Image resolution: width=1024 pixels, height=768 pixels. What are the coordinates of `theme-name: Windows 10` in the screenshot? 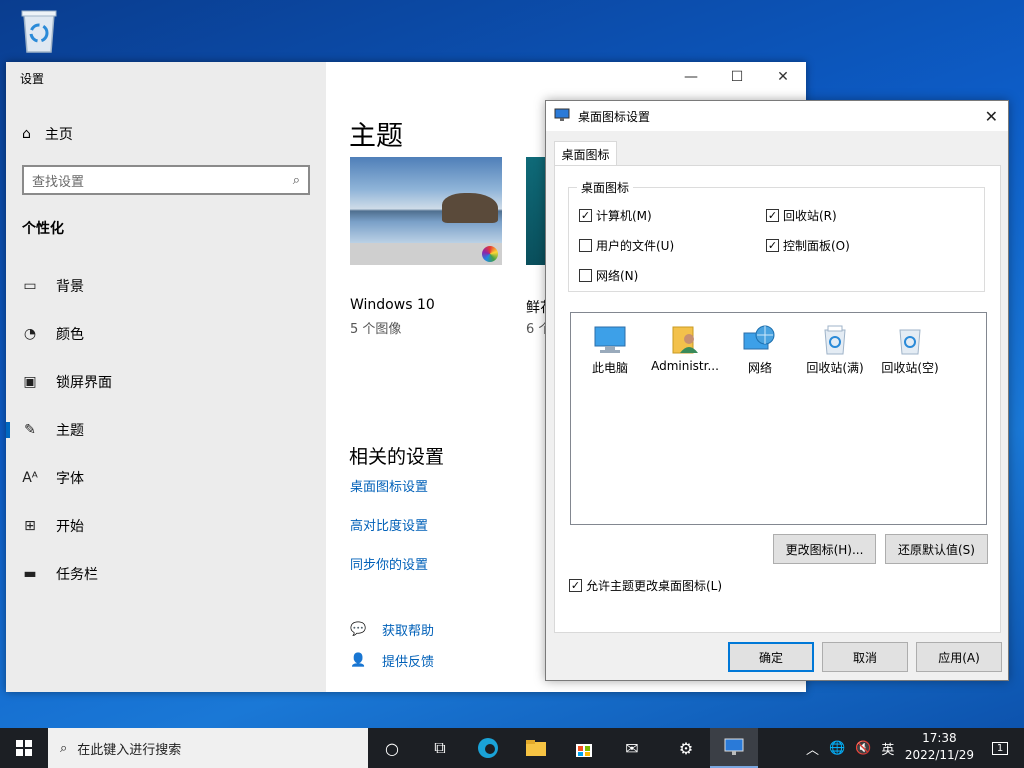 It's located at (392, 305).